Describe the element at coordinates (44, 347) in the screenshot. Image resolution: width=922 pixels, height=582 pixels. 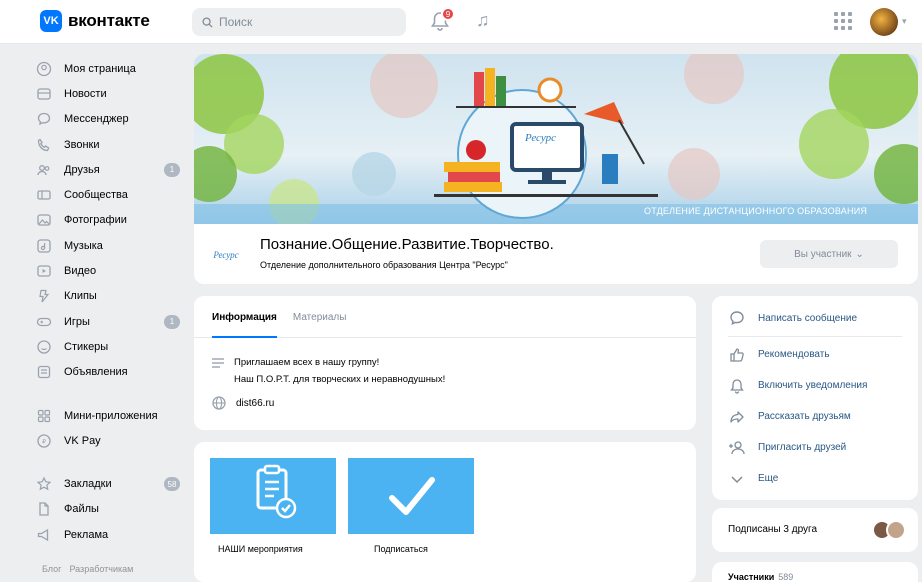
I see `sticker-icon` at that location.